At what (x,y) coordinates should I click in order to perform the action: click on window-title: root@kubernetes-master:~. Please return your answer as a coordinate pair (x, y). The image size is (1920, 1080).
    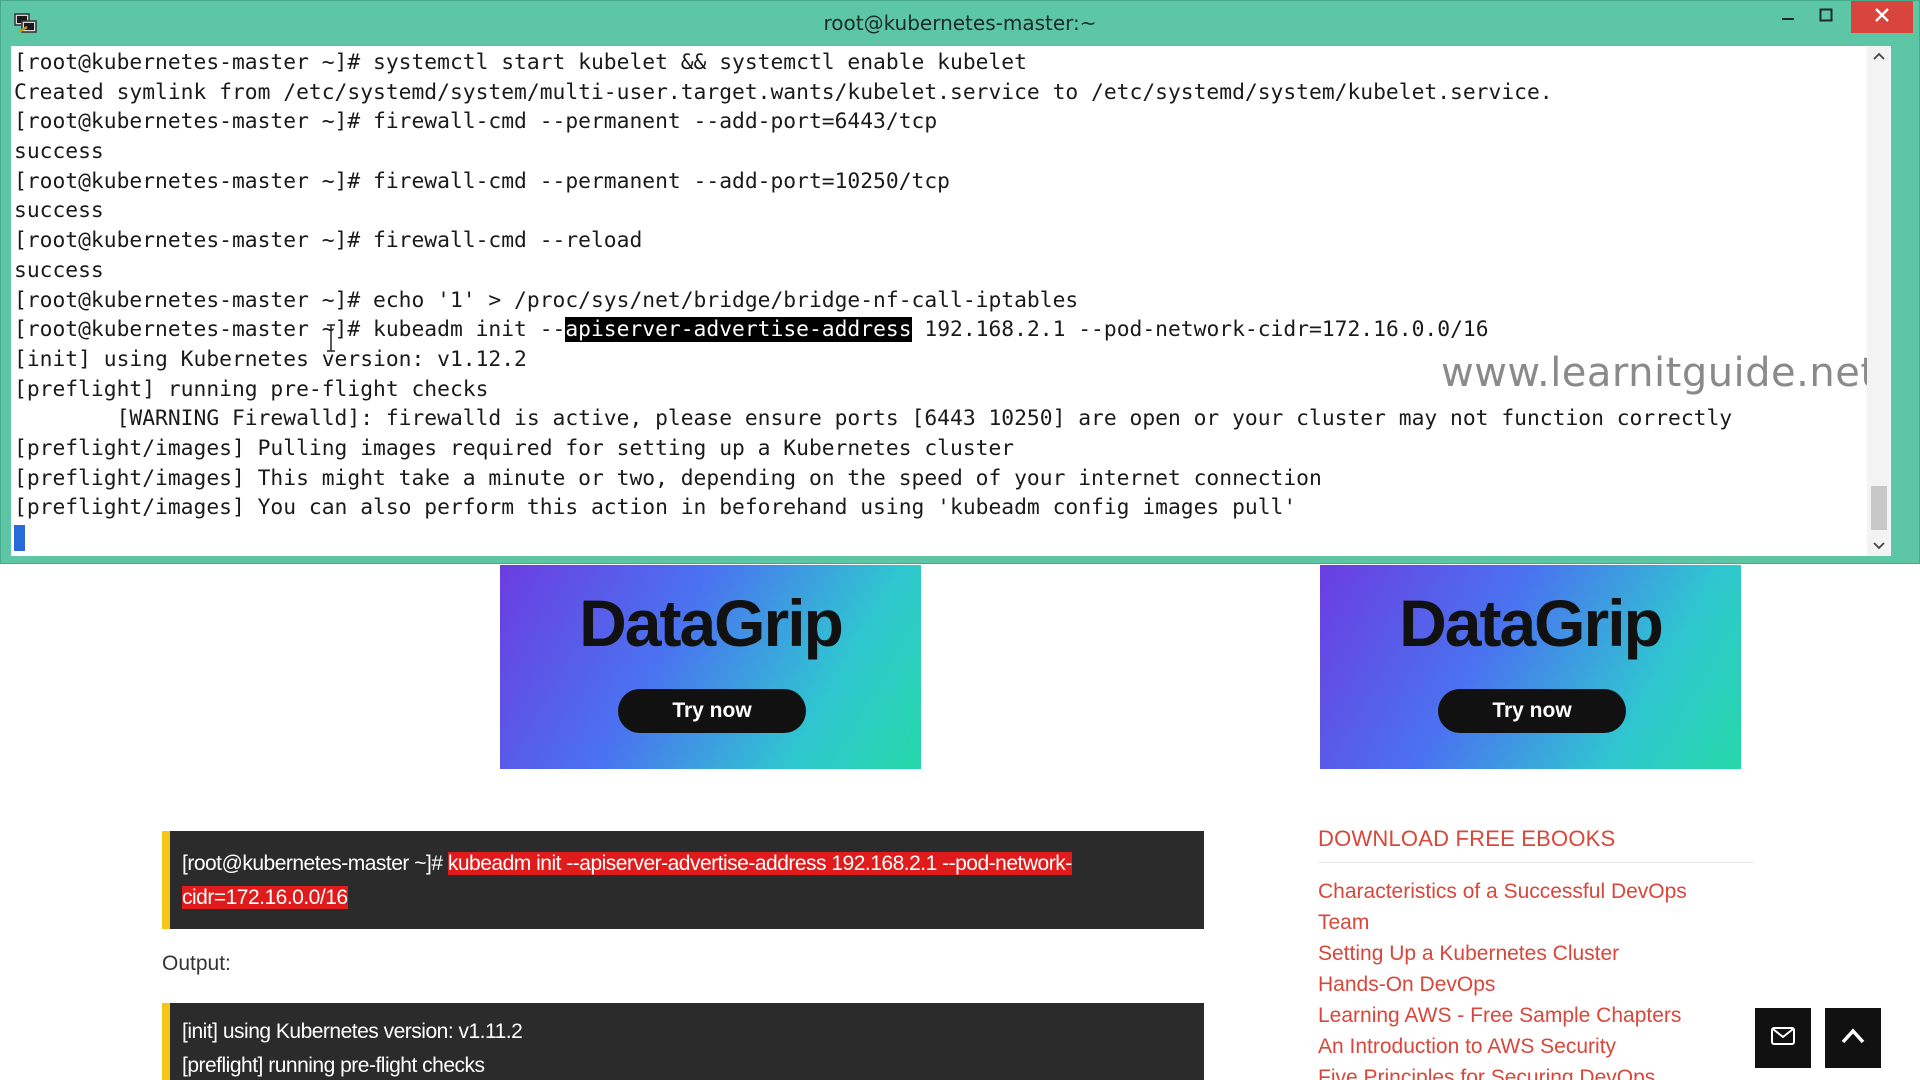
    Looking at the image, I should click on (960, 23).